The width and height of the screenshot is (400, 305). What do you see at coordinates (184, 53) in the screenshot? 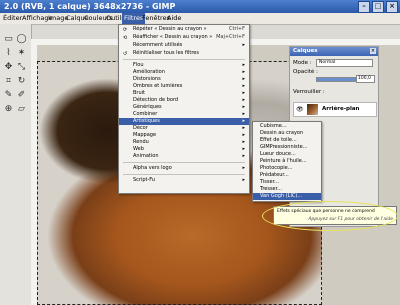
I see `menu-item-reset: ↺ Réinitialiser tous les filtres` at bounding box center [184, 53].